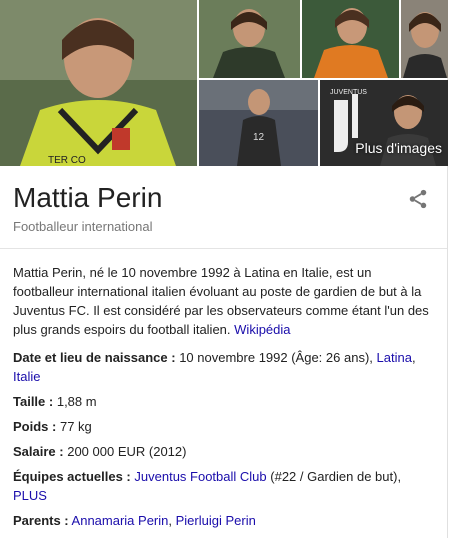  I want to click on fact-teams-value: (#22 / Gardien de but),, so click(336, 476).